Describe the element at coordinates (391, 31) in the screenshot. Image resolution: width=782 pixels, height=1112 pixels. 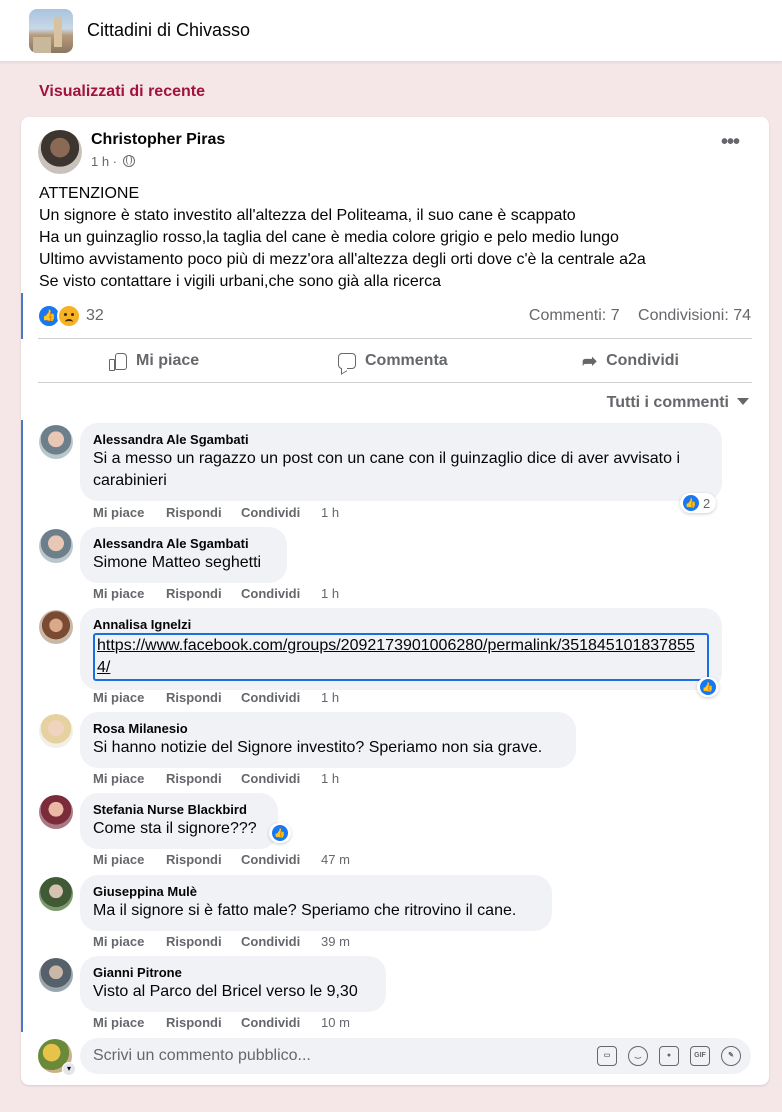
I see `group-header: Cittadini di Chivasso` at that location.